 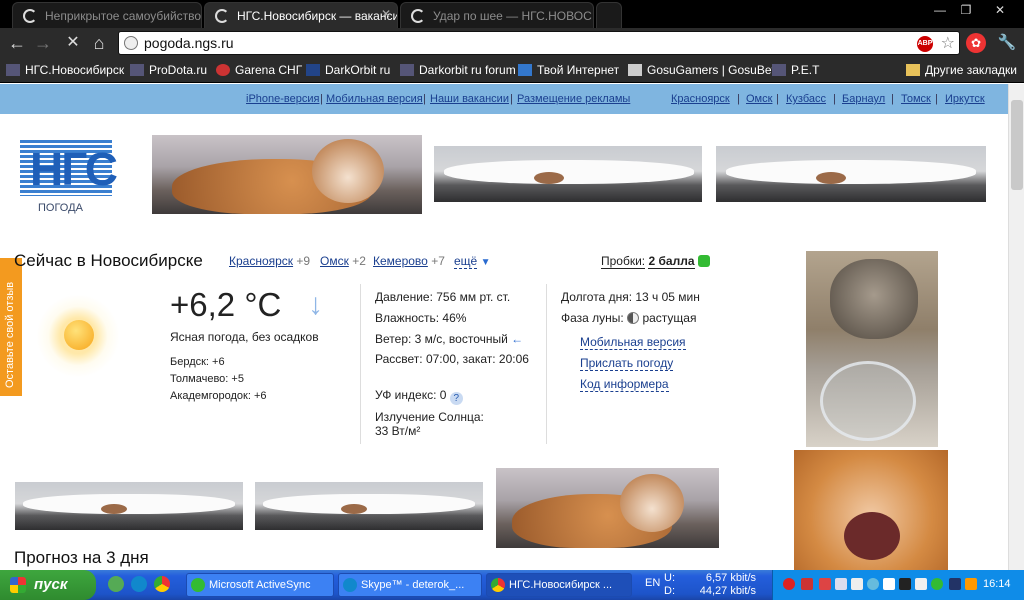 What do you see at coordinates (971, 584) in the screenshot?
I see `tray-app2-icon` at bounding box center [971, 584].